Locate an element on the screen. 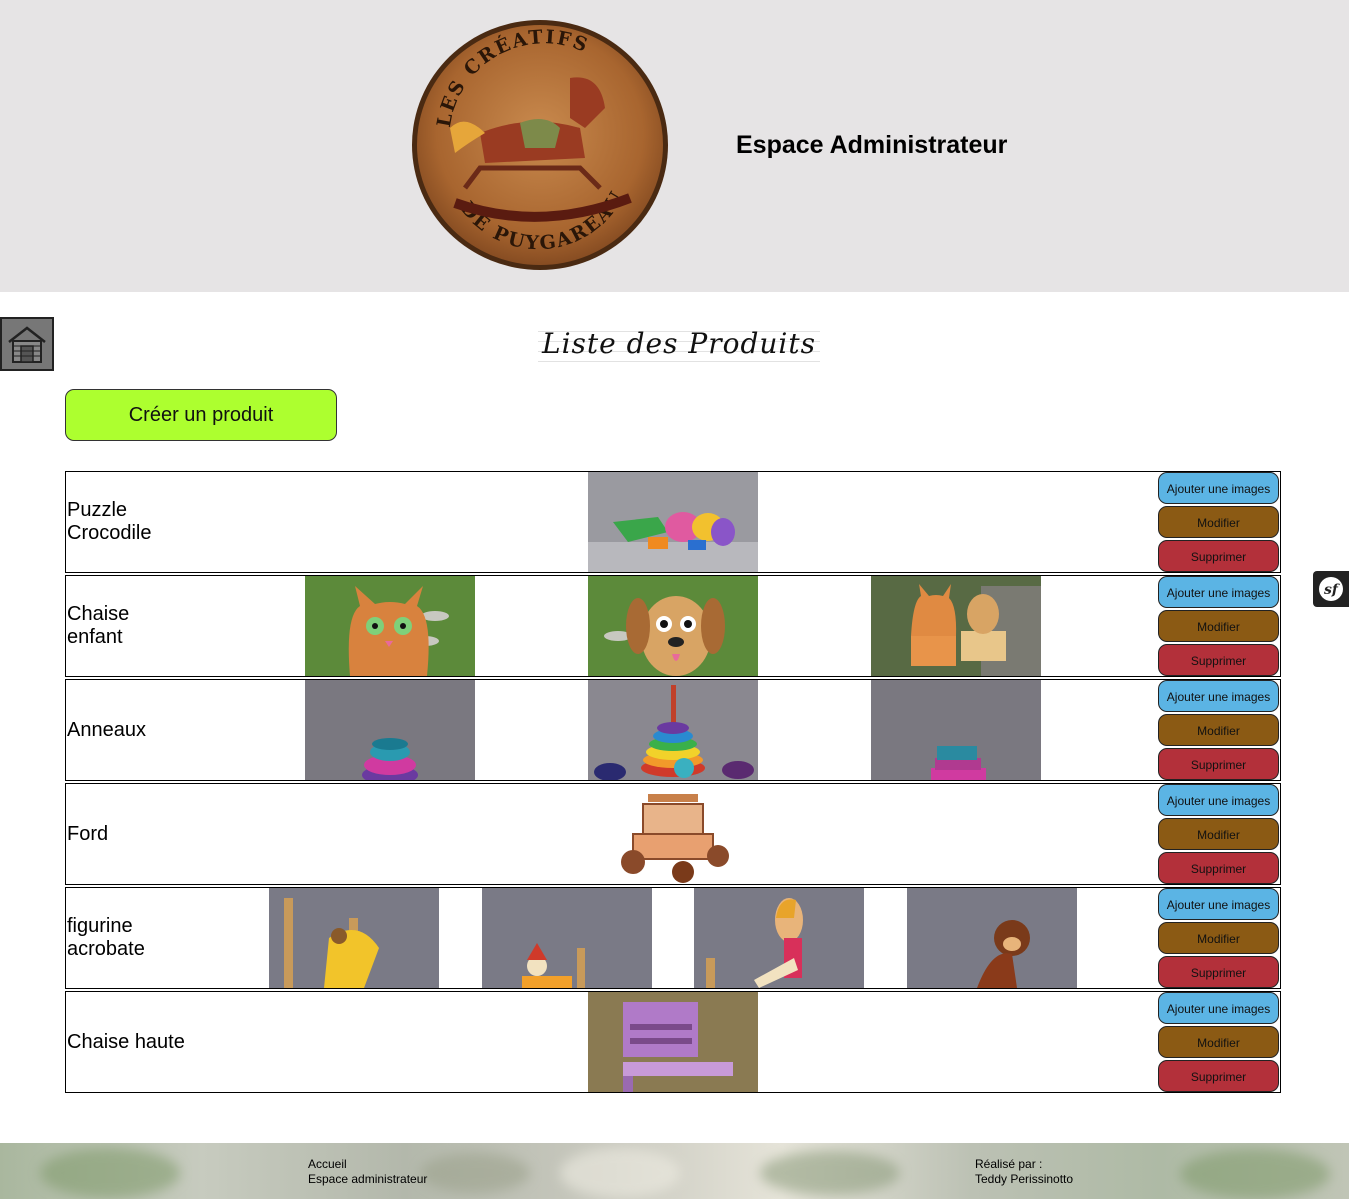  page-title: Liste des Produits is located at coordinates (679, 343).